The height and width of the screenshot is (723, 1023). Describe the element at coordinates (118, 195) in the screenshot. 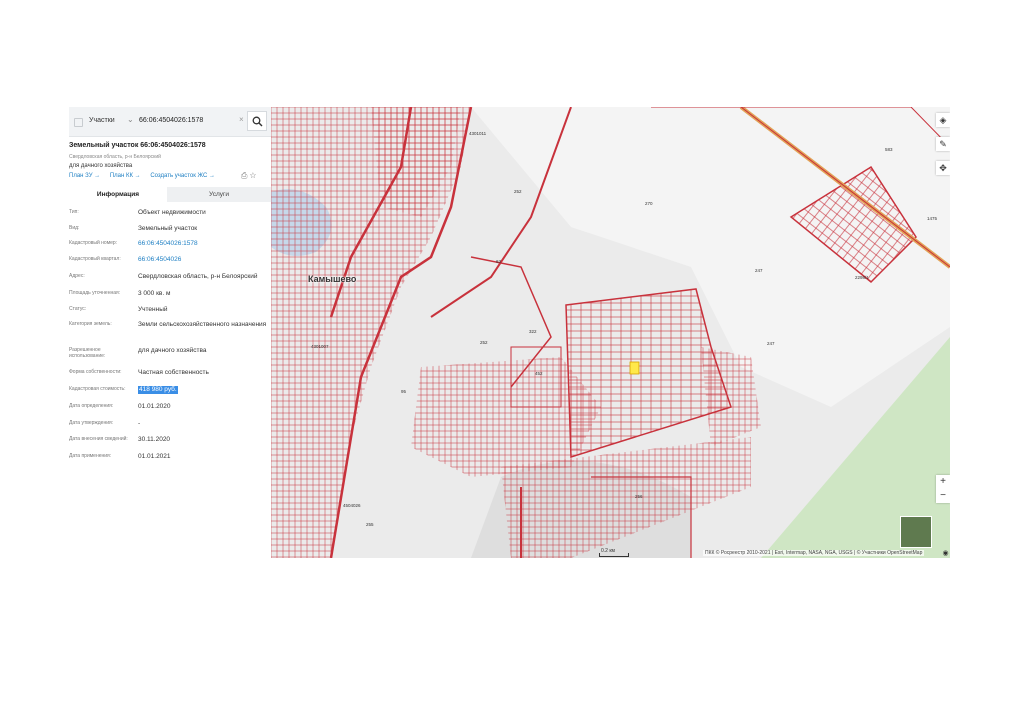

I see `tab-information: Информация` at that location.